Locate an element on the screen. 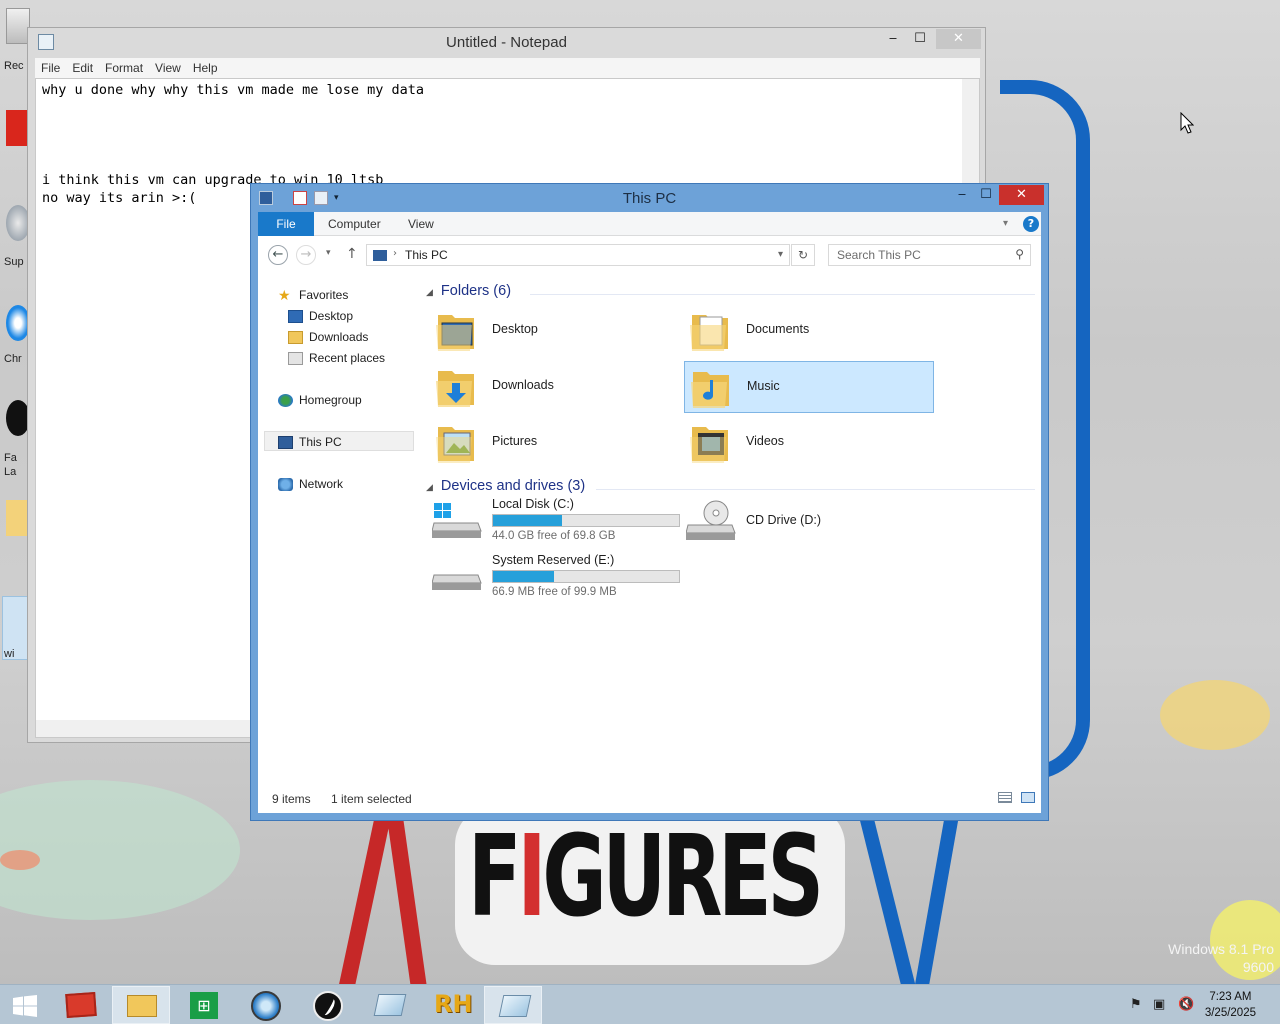 This screenshot has height=1024, width=1280. taskbar-file-explorer is located at coordinates (141, 1005).